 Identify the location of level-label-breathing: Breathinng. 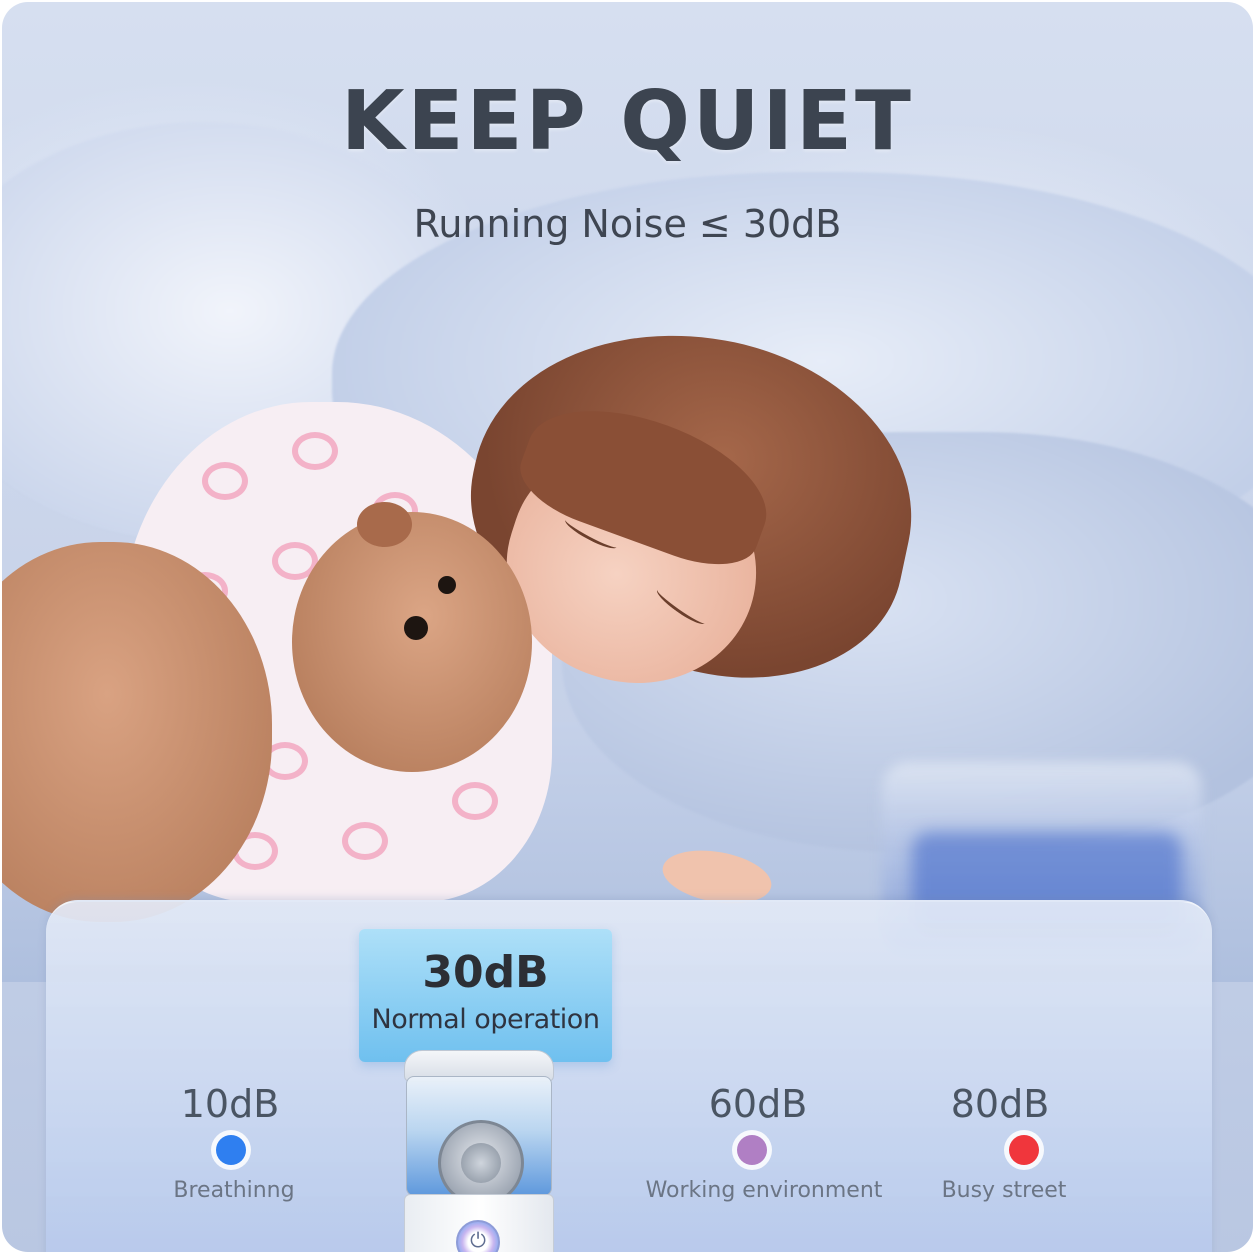
(234, 1190).